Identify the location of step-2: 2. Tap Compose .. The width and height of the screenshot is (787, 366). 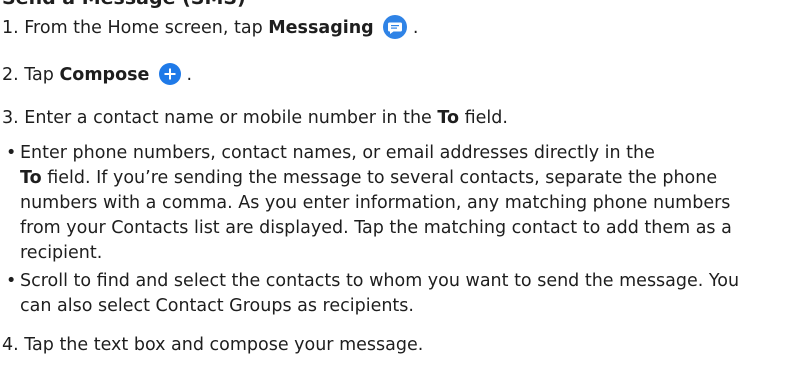
(97, 74).